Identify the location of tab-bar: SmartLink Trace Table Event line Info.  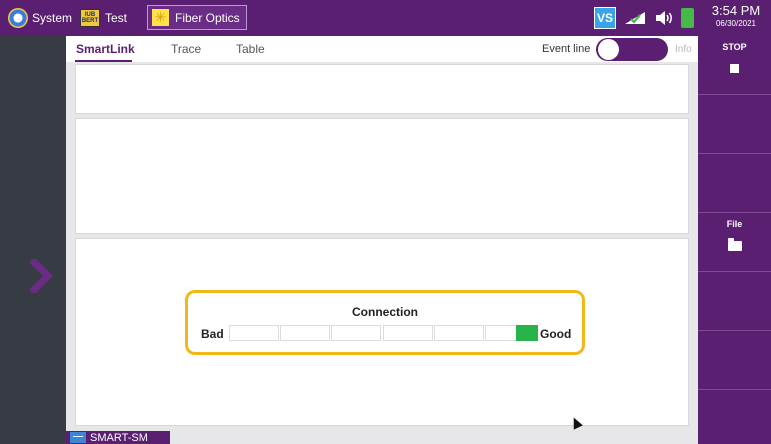
(382, 49).